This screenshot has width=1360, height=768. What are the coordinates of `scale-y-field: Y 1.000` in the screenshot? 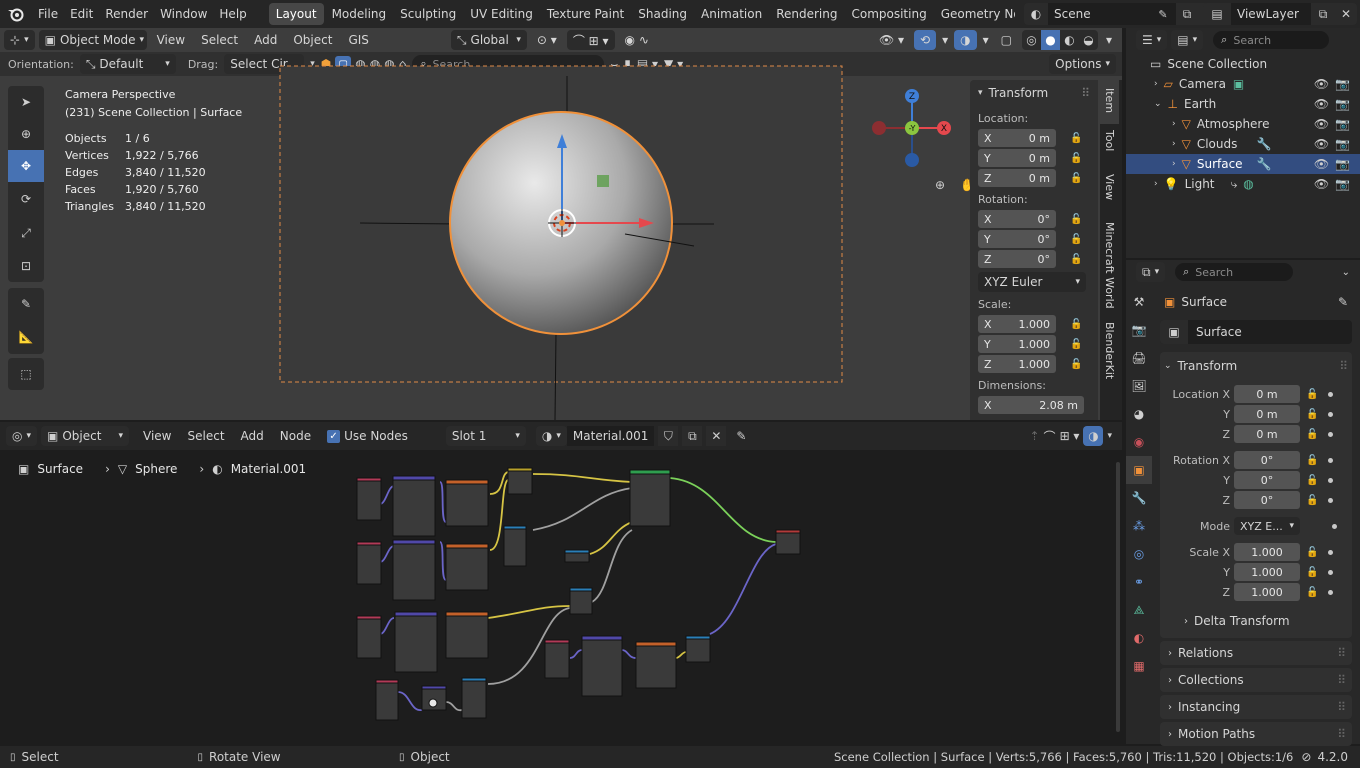 It's located at (1017, 344).